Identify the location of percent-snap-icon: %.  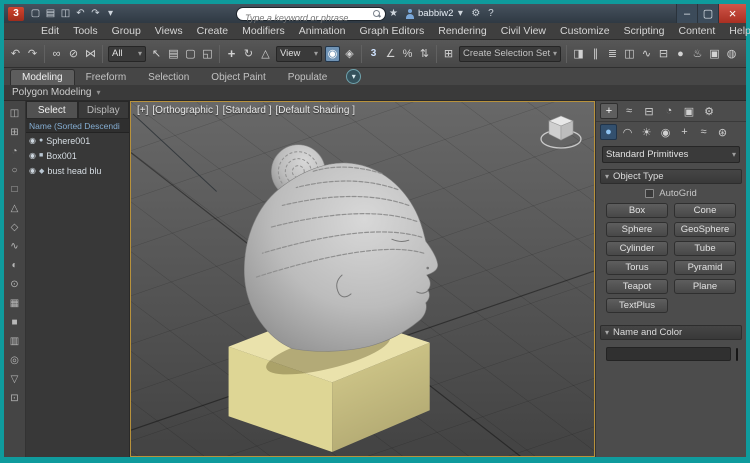
(407, 54).